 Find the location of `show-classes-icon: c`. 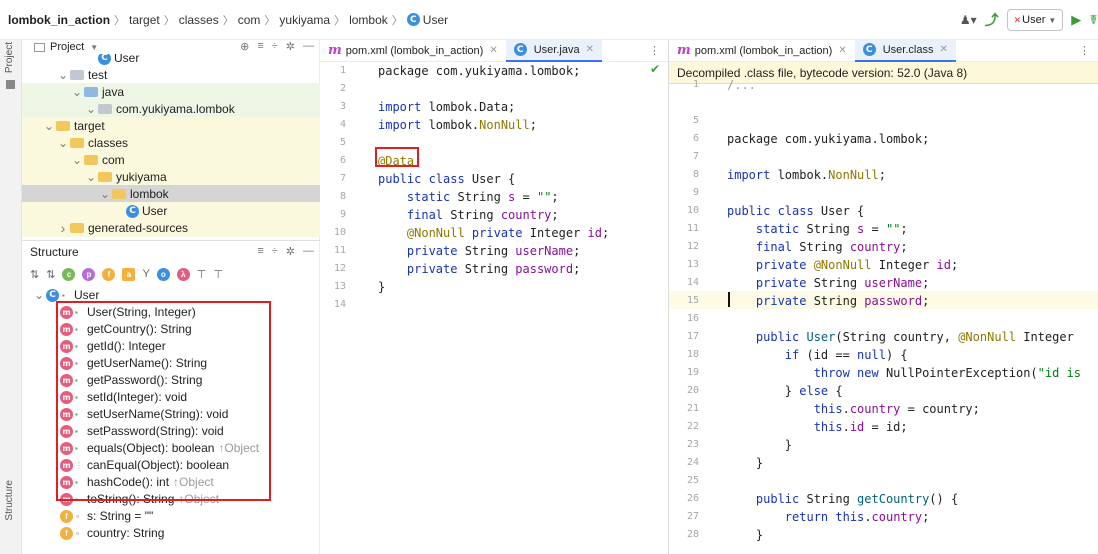

show-classes-icon: c is located at coordinates (69, 274).